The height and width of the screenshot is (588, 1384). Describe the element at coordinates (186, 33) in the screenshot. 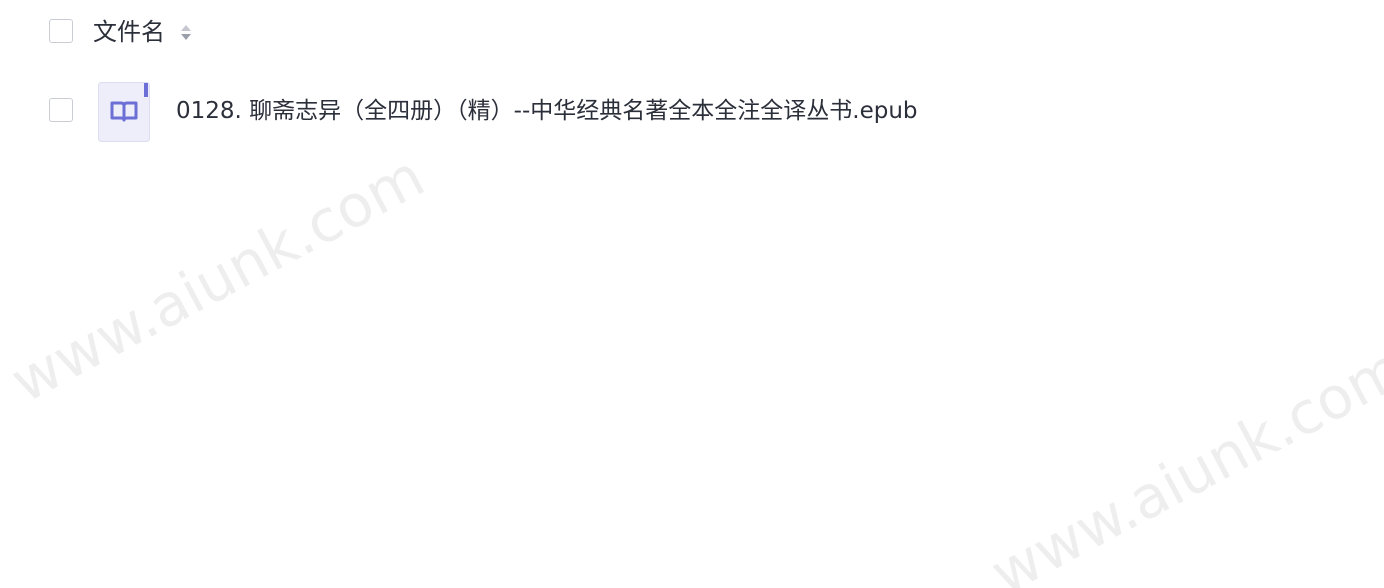

I see `sort-icon` at that location.